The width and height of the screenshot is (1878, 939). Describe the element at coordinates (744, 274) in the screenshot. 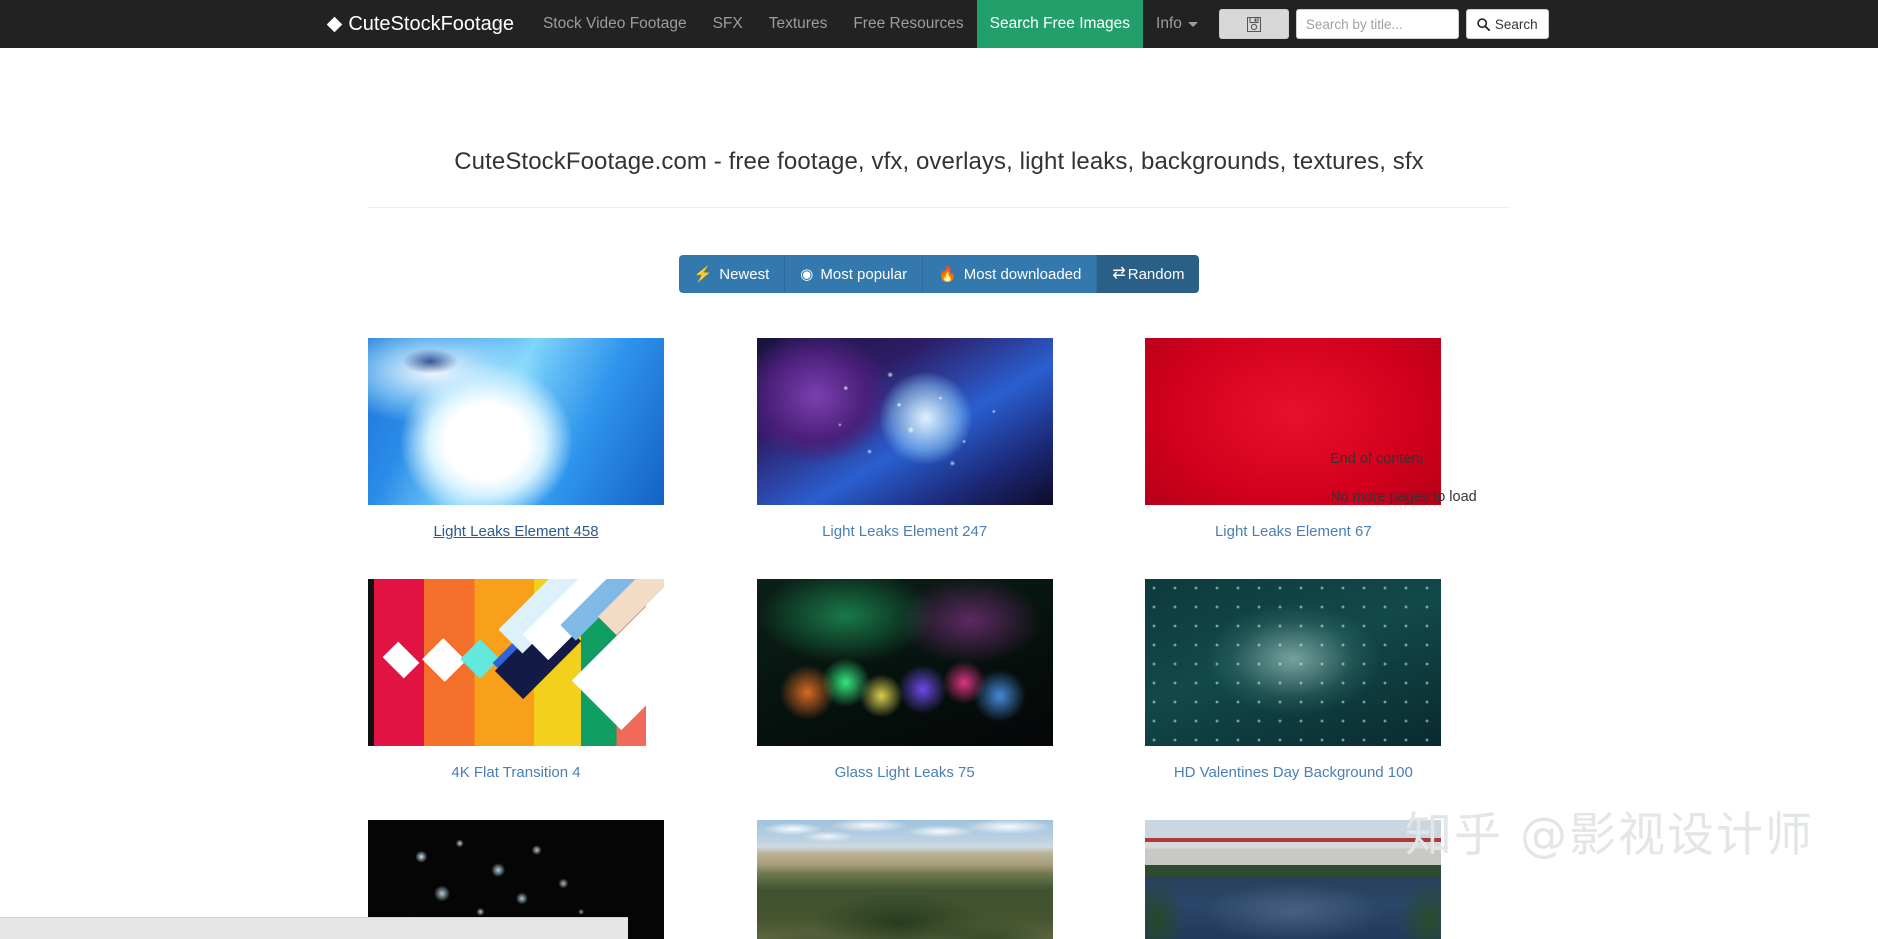

I see `filter-button-label: Newest` at that location.